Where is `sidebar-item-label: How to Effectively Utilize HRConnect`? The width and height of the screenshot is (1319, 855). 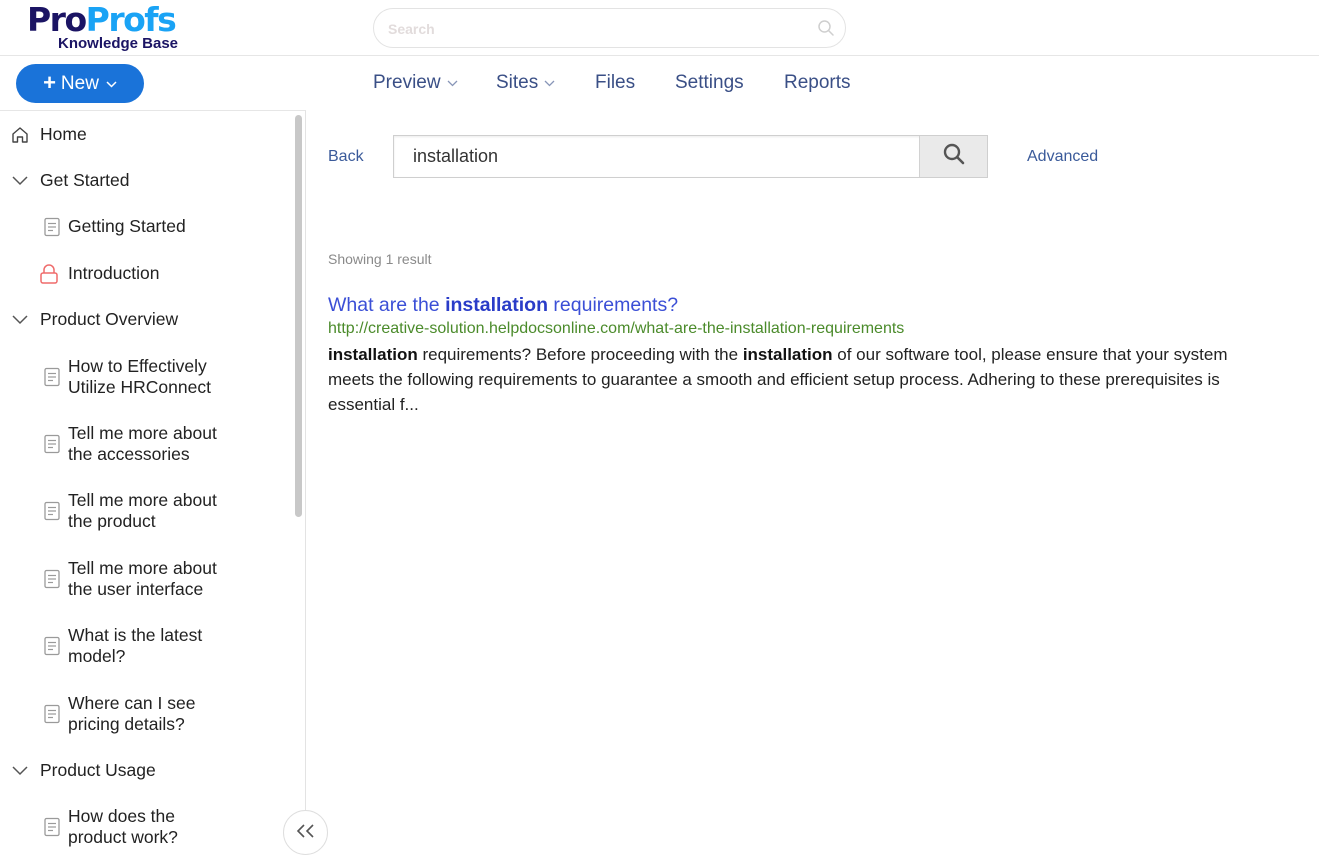
sidebar-item-label: How to Effectively Utilize HRConnect is located at coordinates (139, 377).